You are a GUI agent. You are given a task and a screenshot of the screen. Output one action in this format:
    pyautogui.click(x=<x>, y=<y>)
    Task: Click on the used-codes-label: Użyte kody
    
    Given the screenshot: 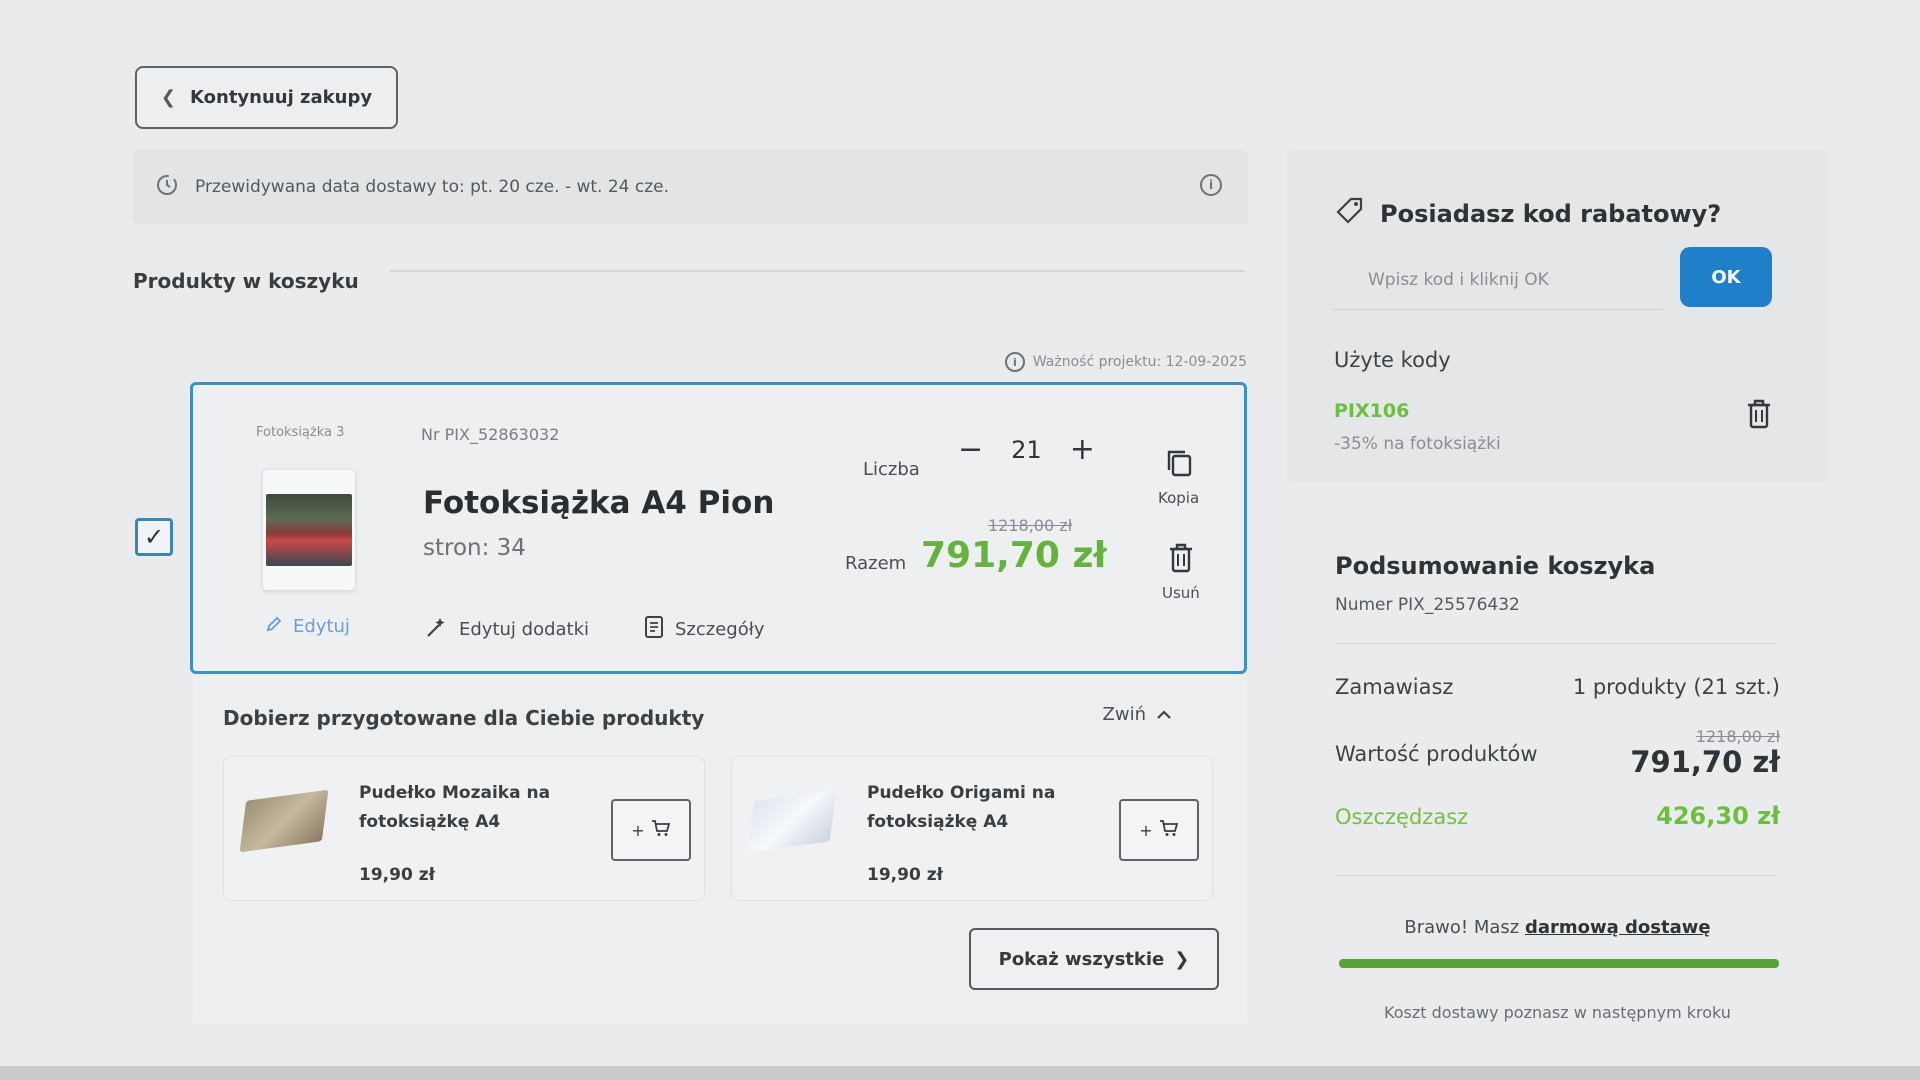 What is the action you would take?
    pyautogui.click(x=1392, y=360)
    